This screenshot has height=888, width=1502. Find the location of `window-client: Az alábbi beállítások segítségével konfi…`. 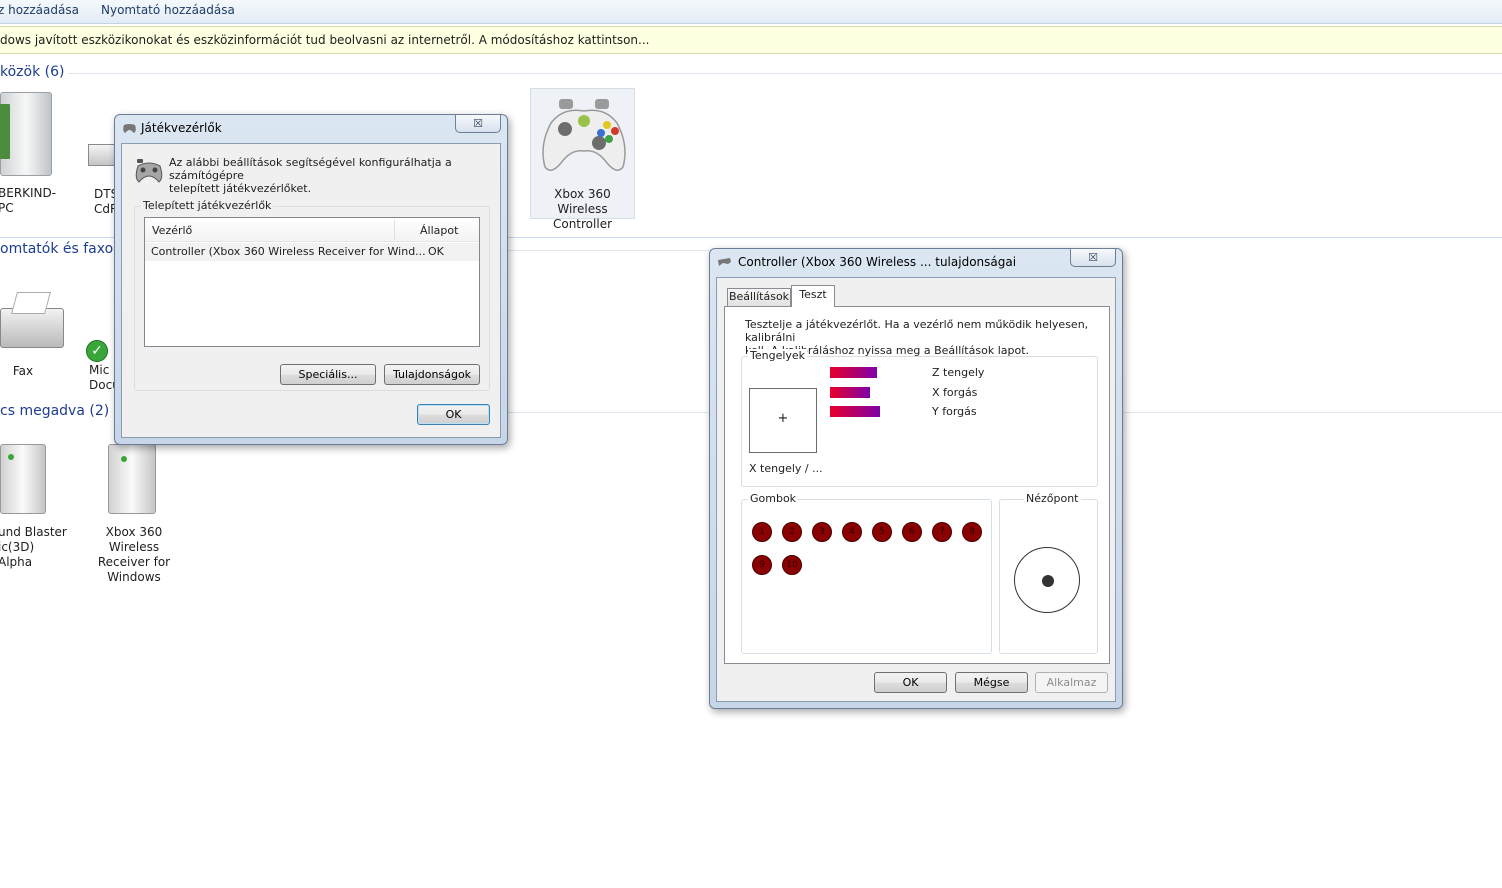

window-client: Az alábbi beállítások segítségével konfi… is located at coordinates (311, 290).